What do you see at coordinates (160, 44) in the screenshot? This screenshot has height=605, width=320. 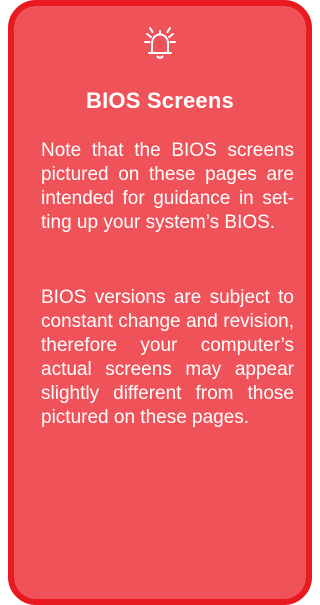 I see `bell-alert-icon` at bounding box center [160, 44].